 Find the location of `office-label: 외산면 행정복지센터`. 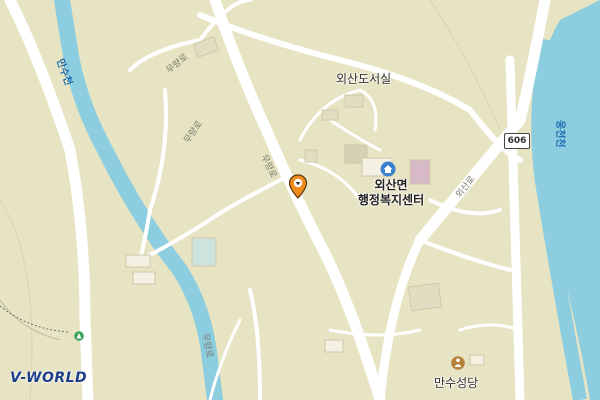

office-label: 외산면 행정복지센터 is located at coordinates (391, 193).